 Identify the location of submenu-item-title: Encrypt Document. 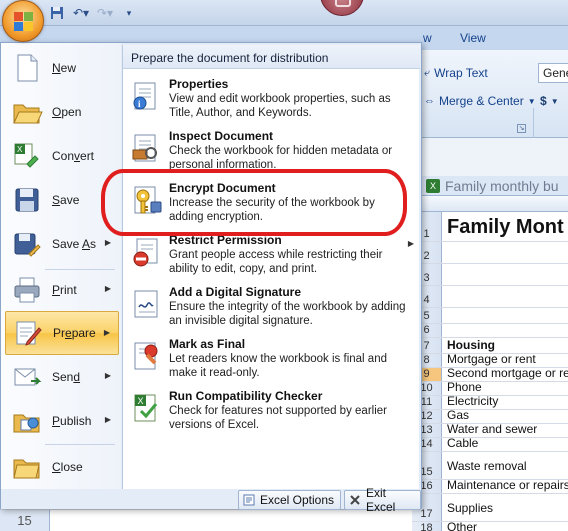
(222, 188).